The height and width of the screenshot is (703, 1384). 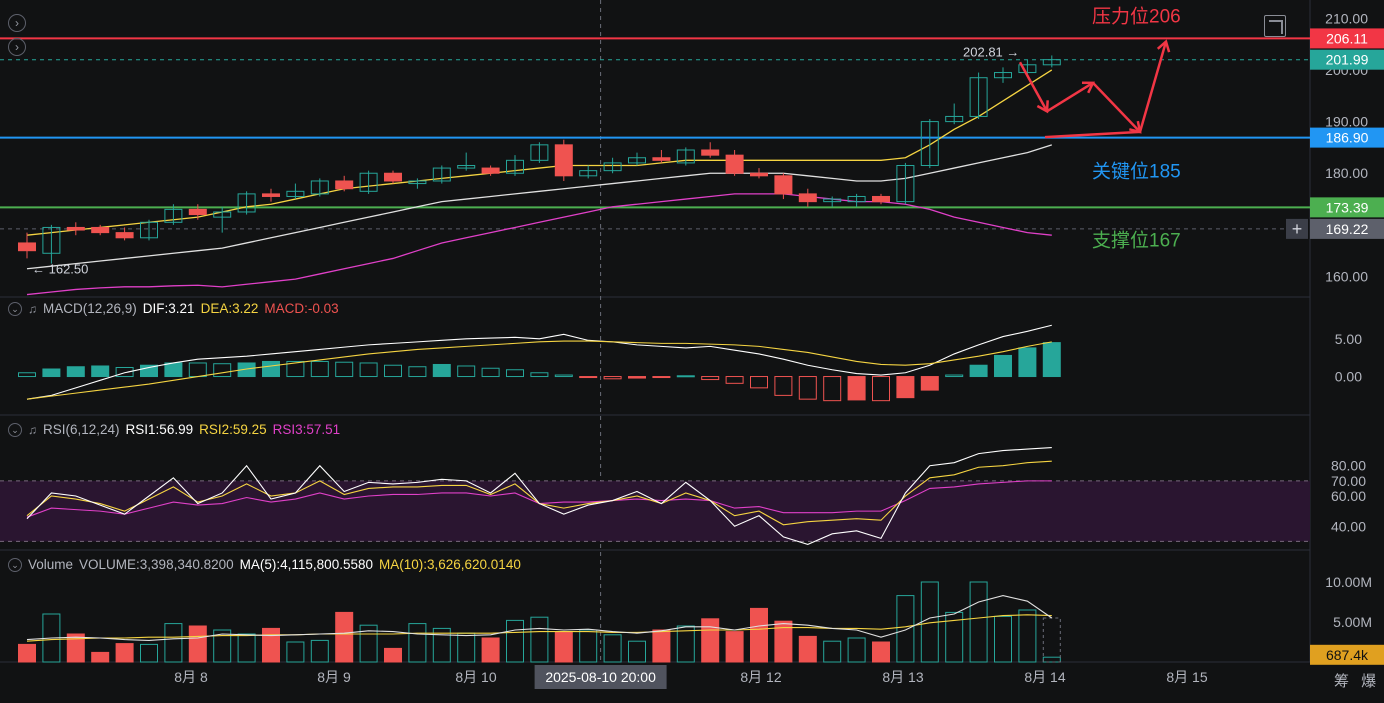 What do you see at coordinates (1347, 60) in the screenshot?
I see `price-level-label: 201.99` at bounding box center [1347, 60].